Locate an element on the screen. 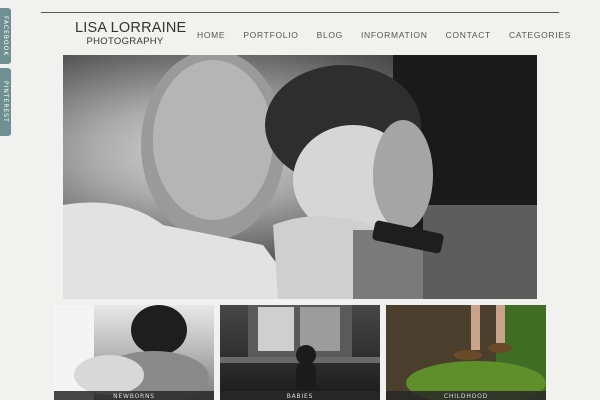 The width and height of the screenshot is (600, 400). nav-portfolio: PORTFOLIO is located at coordinates (270, 35).